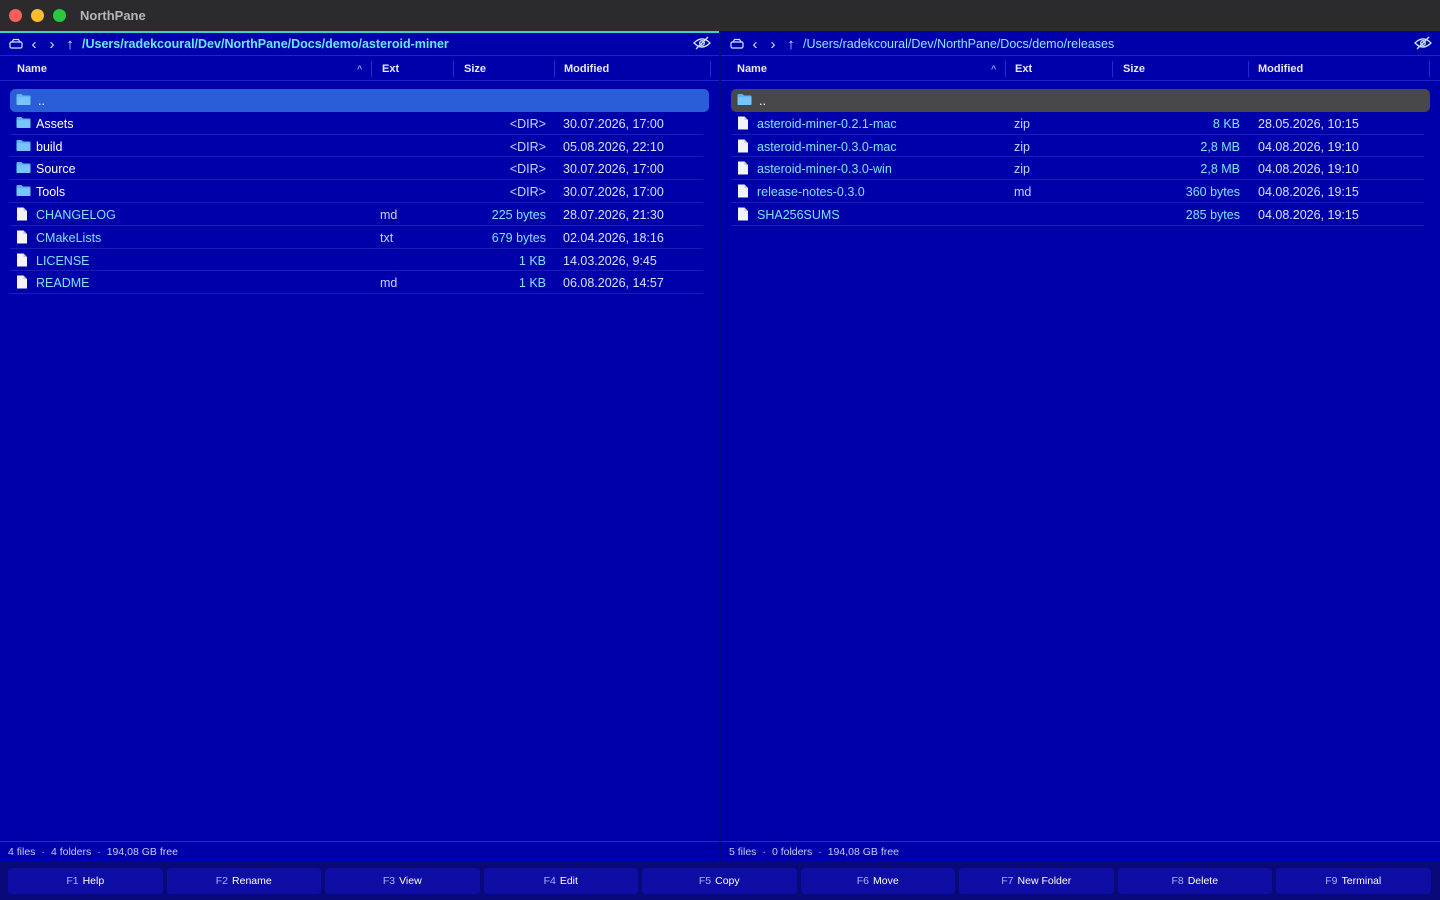  What do you see at coordinates (827, 146) in the screenshot?
I see `file-name: asteroid-miner-0.3.0-mac` at bounding box center [827, 146].